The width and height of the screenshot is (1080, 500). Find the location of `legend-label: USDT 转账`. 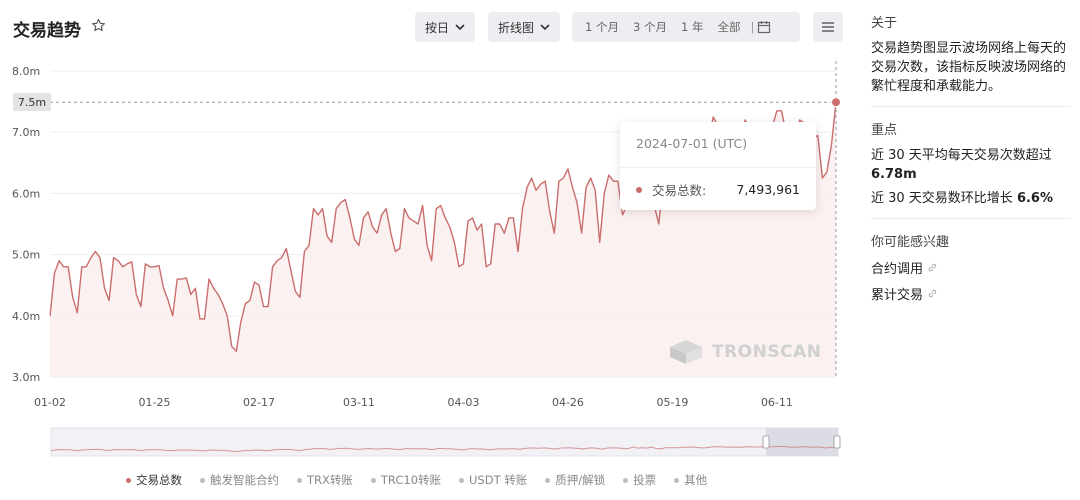

legend-label: USDT 转账 is located at coordinates (498, 480).